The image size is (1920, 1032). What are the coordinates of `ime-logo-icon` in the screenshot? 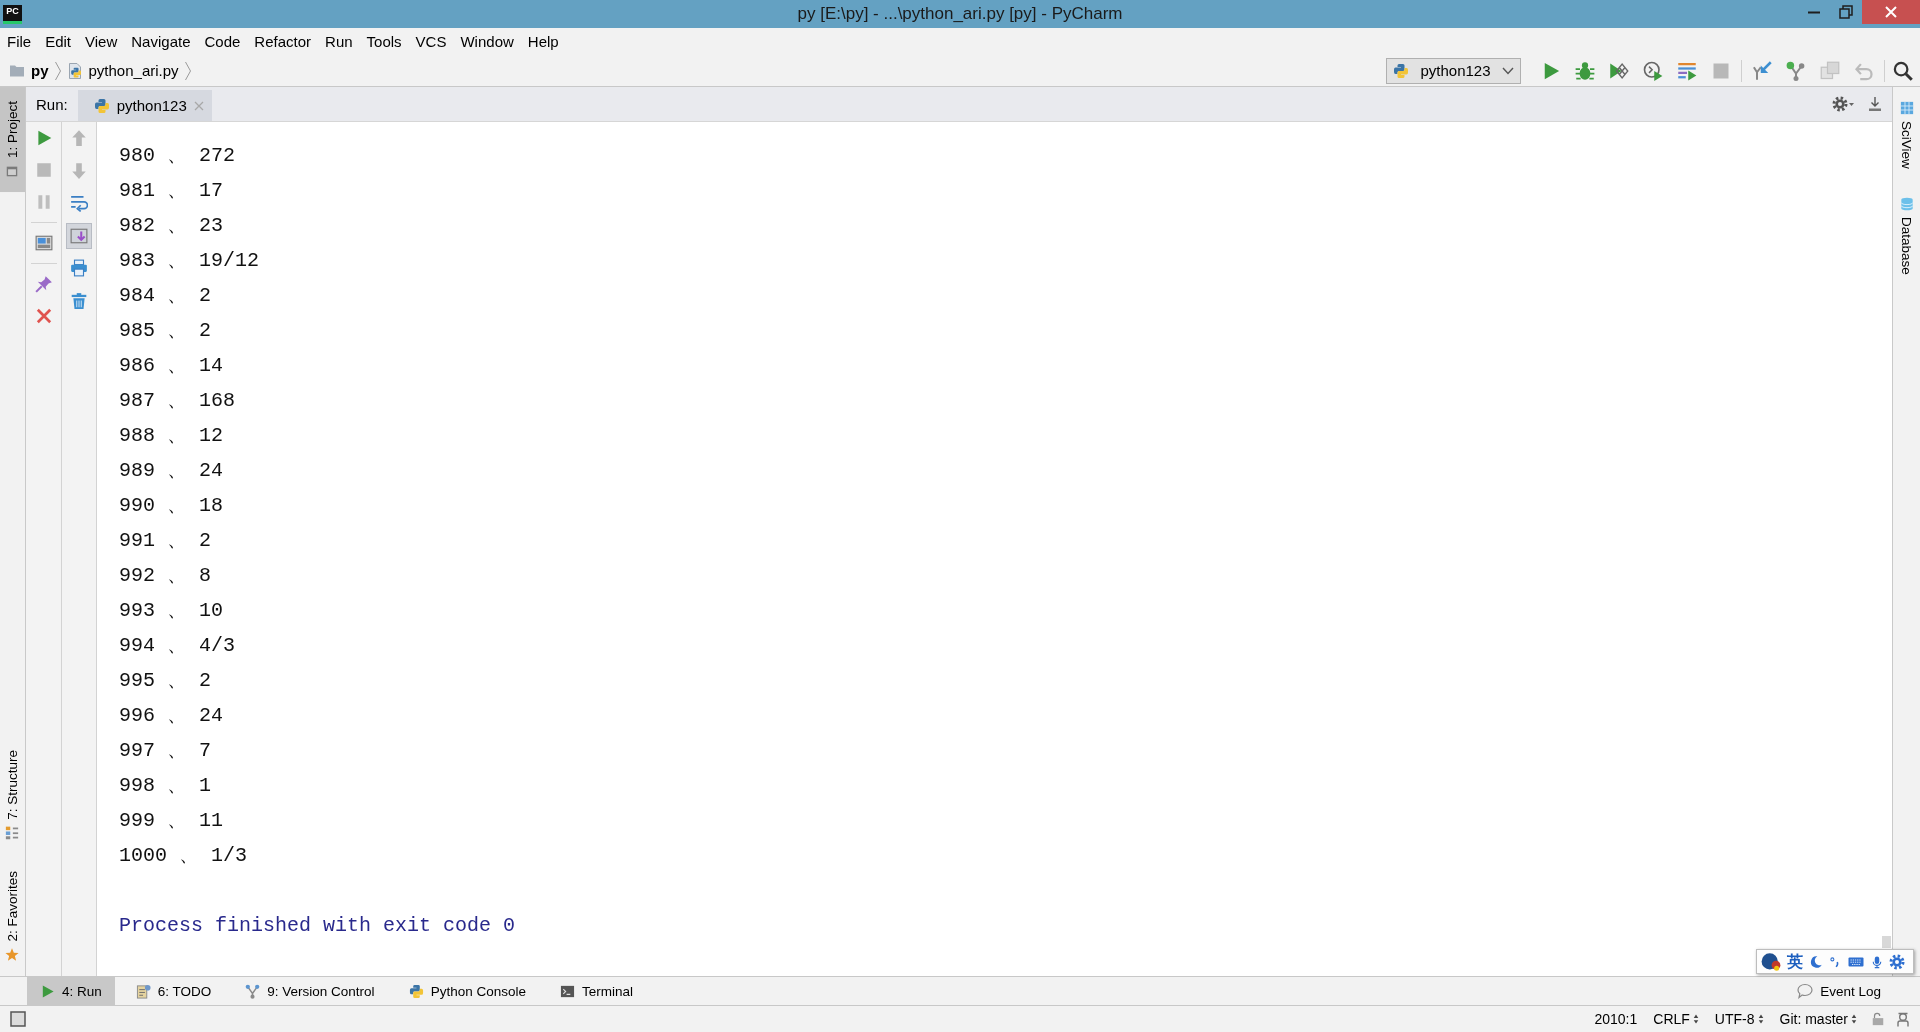 It's located at (1771, 961).